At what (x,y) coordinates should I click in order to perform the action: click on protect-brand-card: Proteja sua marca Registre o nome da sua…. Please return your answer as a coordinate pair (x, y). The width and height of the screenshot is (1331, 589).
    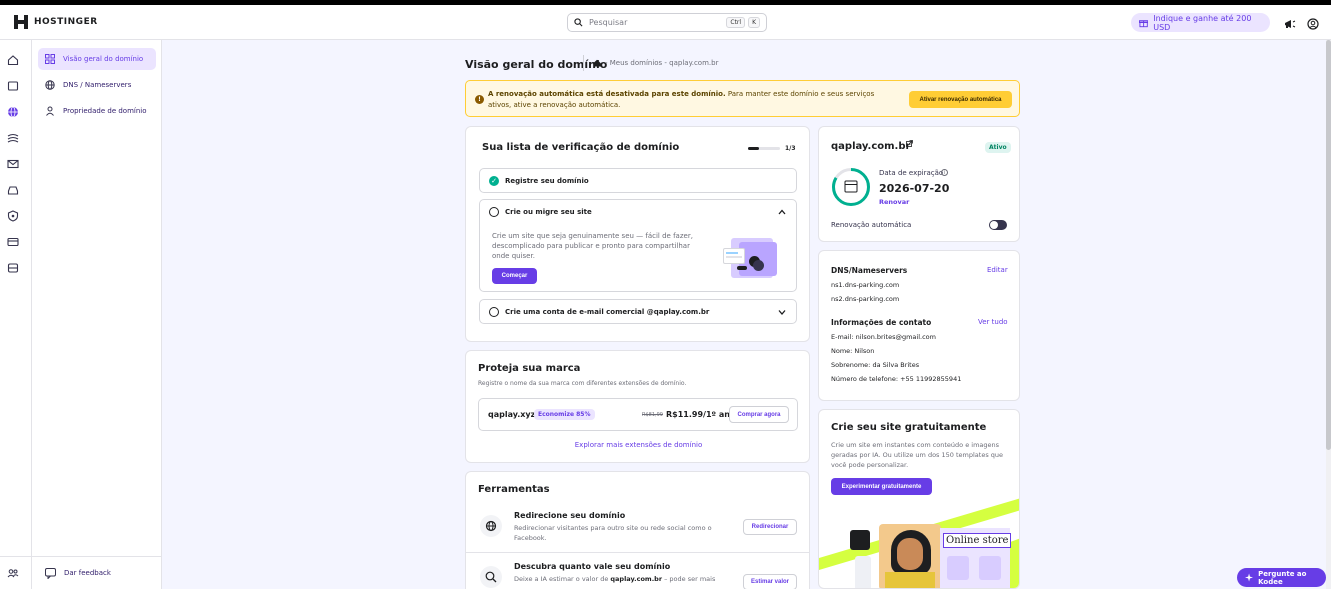
    Looking at the image, I should click on (637, 406).